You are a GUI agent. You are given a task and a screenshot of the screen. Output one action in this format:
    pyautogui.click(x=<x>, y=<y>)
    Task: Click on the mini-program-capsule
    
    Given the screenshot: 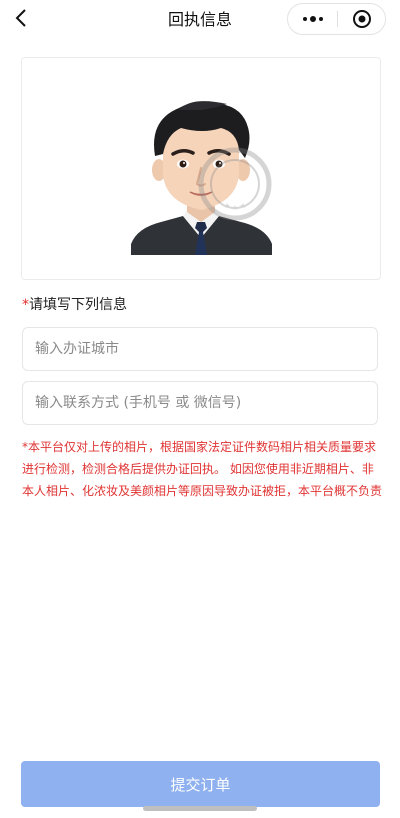 What is the action you would take?
    pyautogui.click(x=336, y=19)
    